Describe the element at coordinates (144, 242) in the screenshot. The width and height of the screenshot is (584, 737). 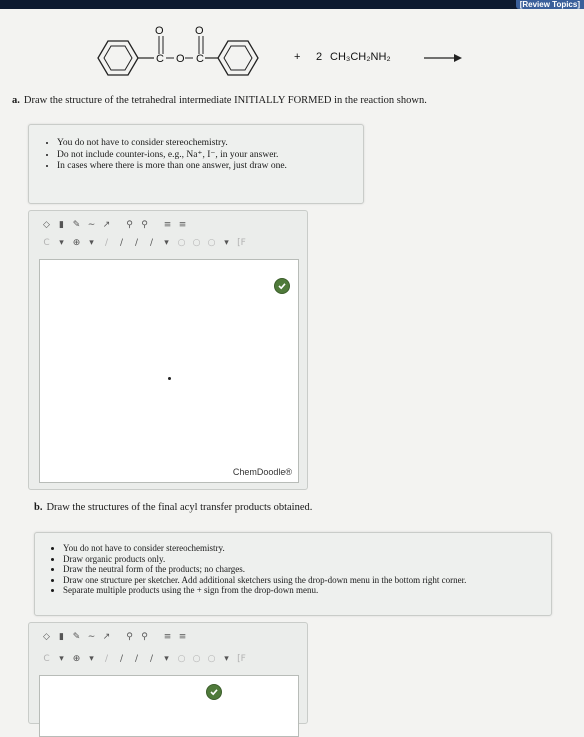
I see `sketcher-a-toolbar-bottom: C ▾ ⊕ ▾ ∕ ∕ ∕ ∕ ▾ ○ ○ ○ ▾ [F` at that location.